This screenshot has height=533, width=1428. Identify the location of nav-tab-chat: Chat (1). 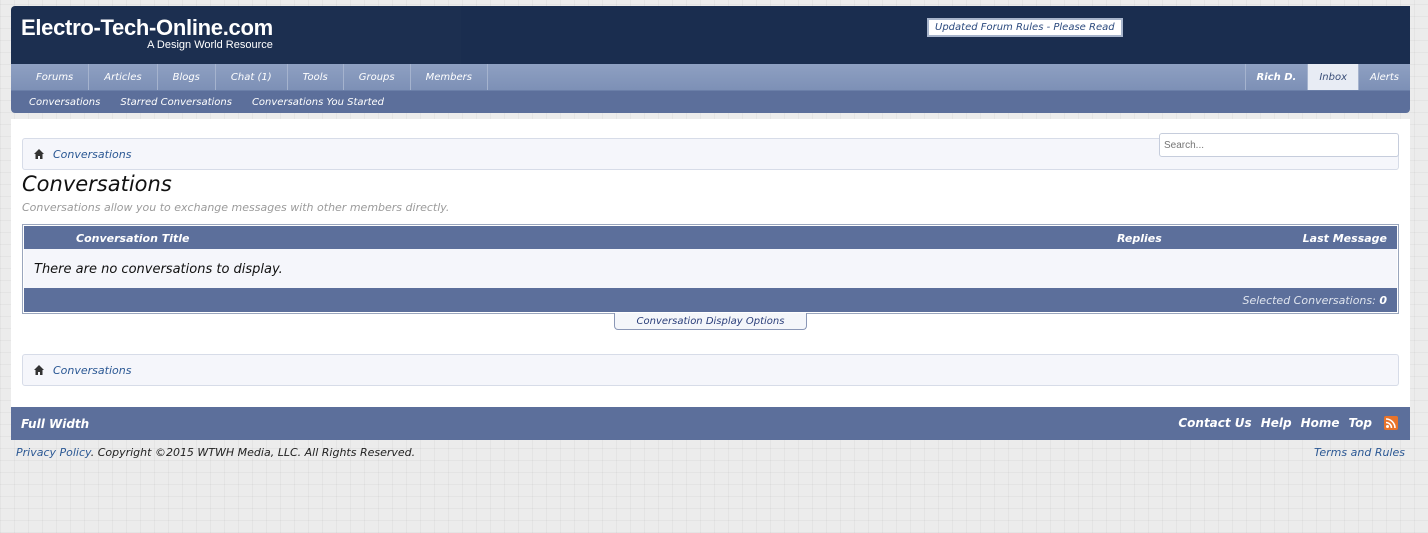
(252, 77).